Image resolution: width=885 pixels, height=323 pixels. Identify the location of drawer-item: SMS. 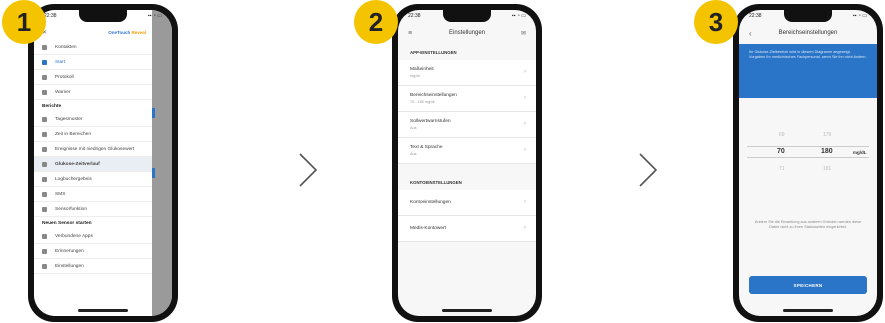
(93, 194).